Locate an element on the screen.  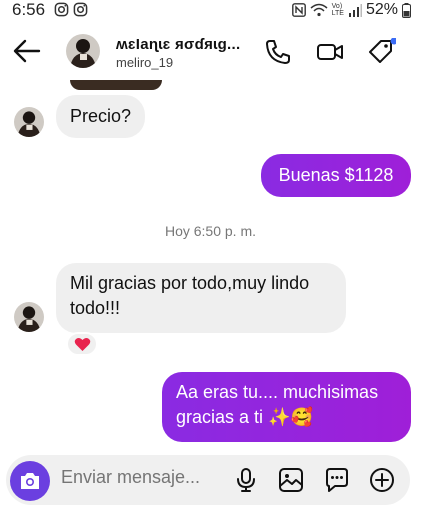
plus-icon is located at coordinates (382, 480).